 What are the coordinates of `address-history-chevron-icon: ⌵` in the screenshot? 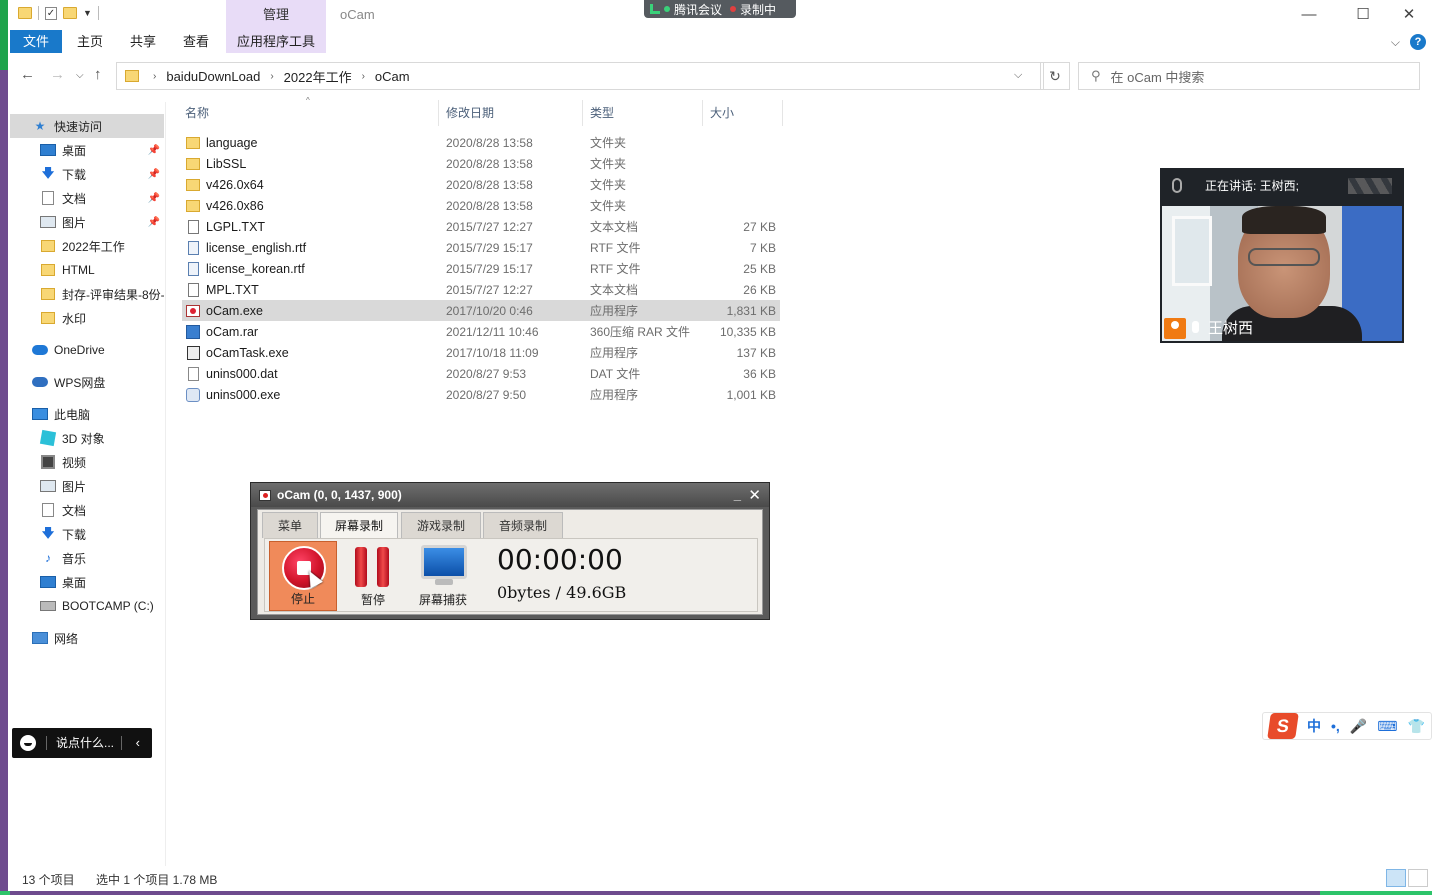 It's located at (1018, 75).